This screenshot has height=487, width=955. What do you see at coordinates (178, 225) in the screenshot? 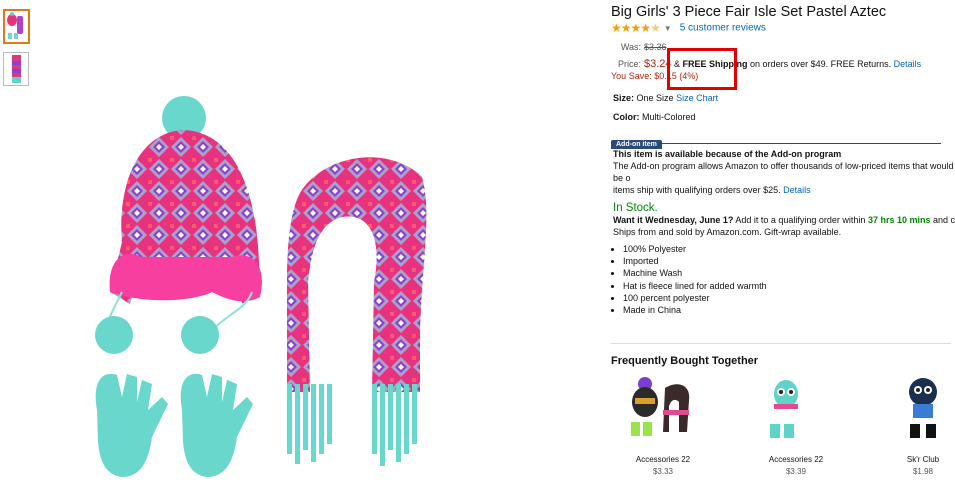
I see `hat-icon` at bounding box center [178, 225].